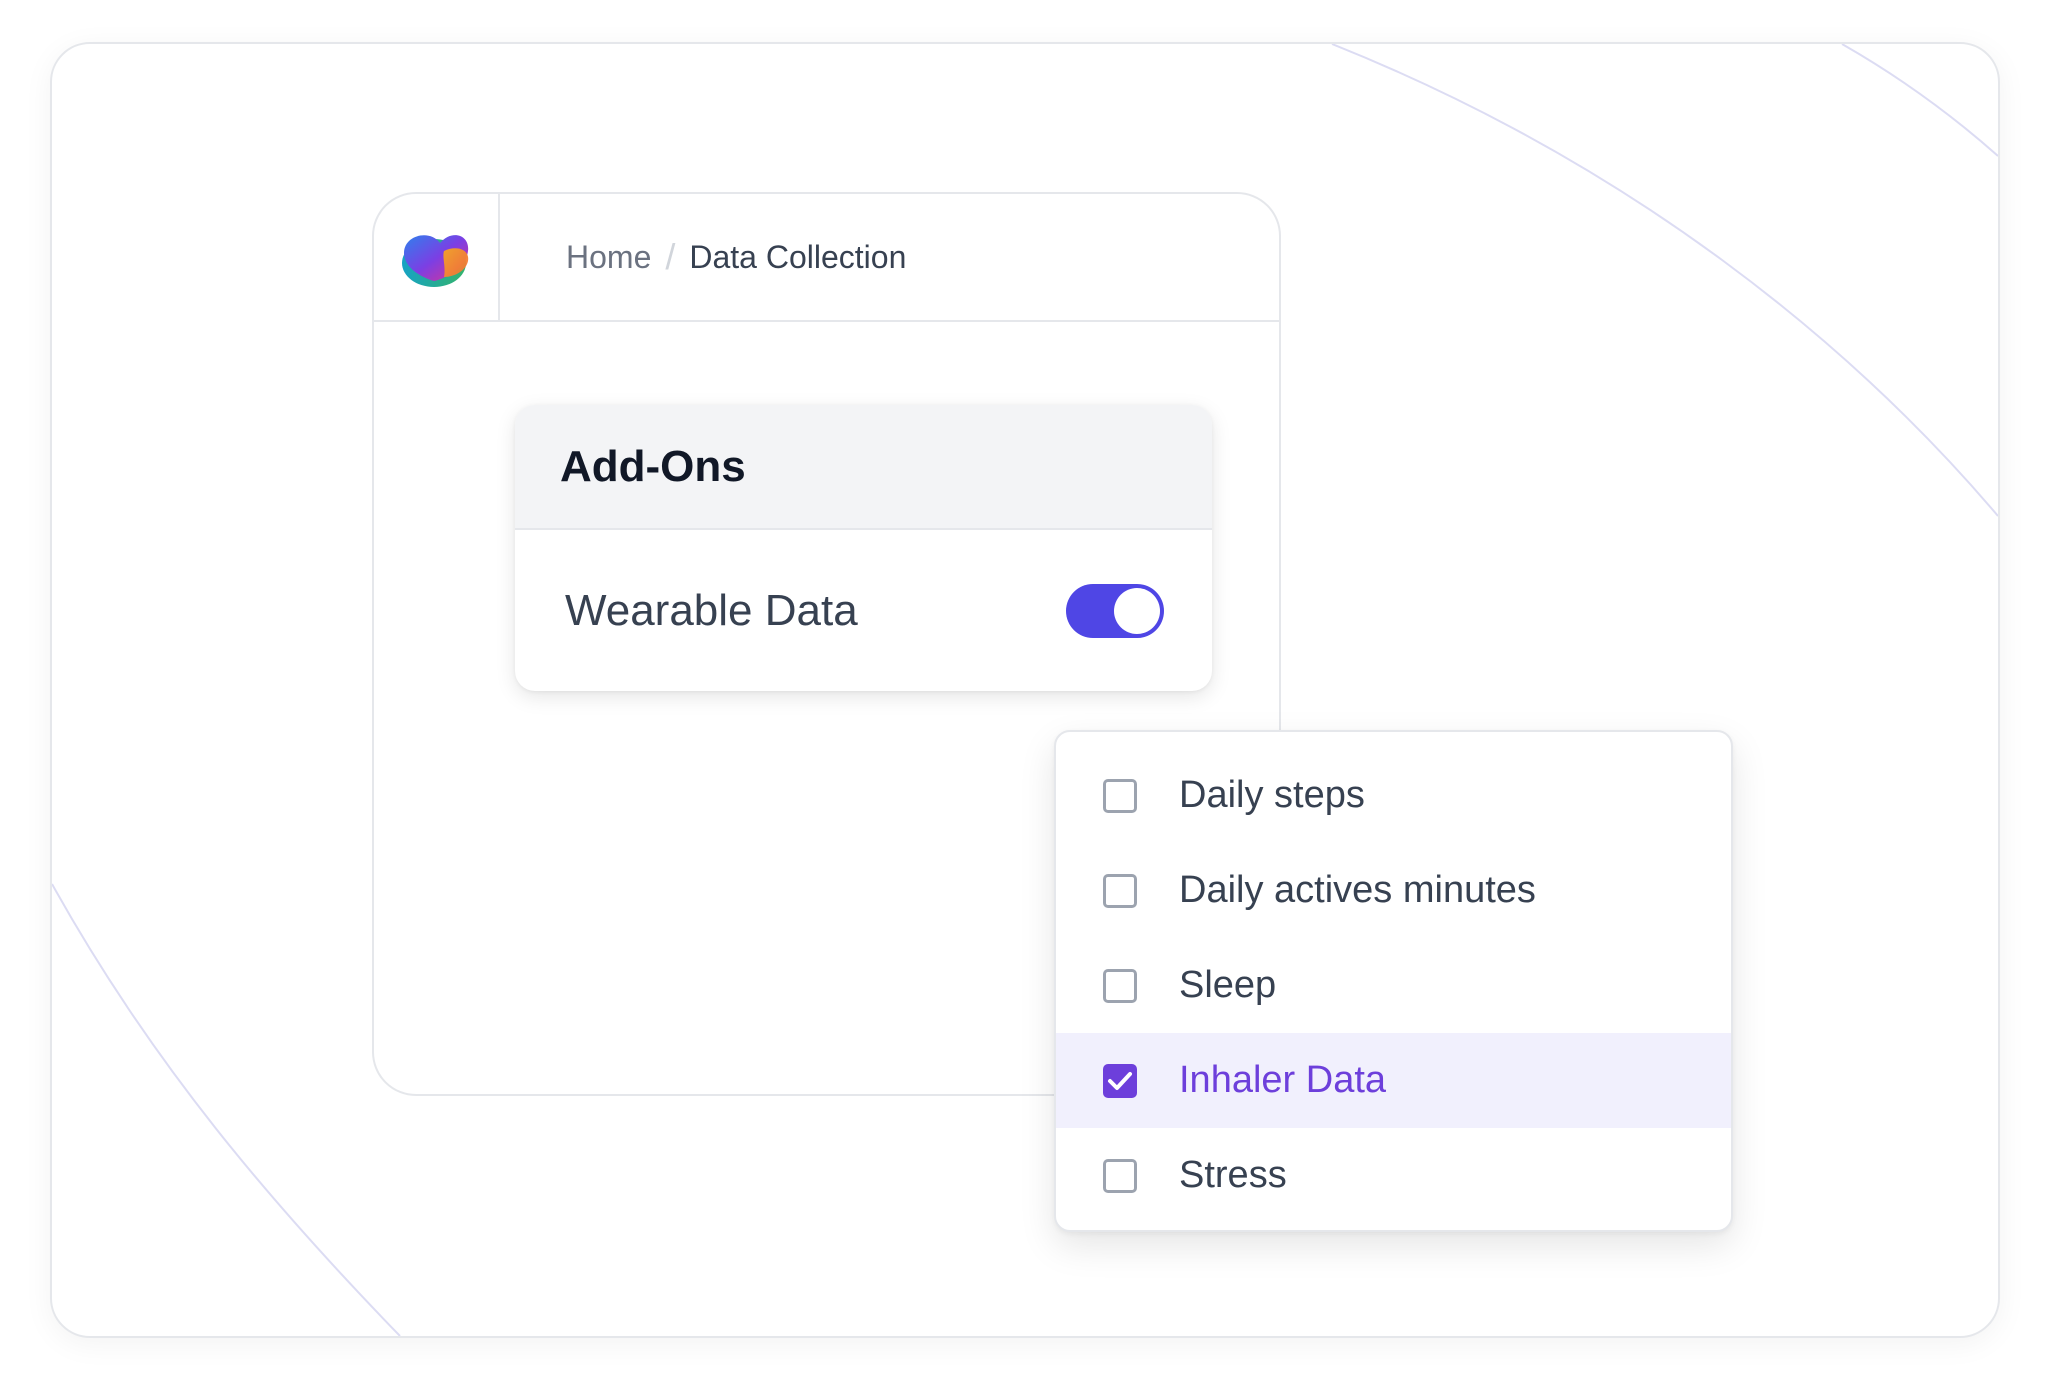  I want to click on option-label: Inhaler Data, so click(1283, 1080).